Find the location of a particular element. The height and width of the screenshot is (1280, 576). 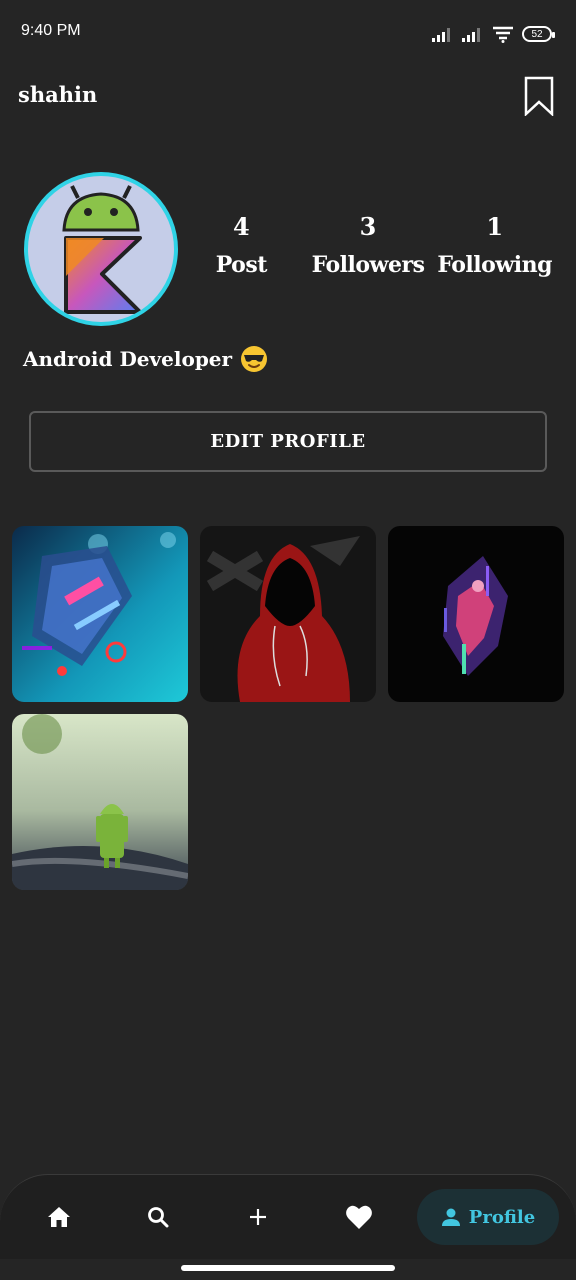

nav-search is located at coordinates (158, 1217).